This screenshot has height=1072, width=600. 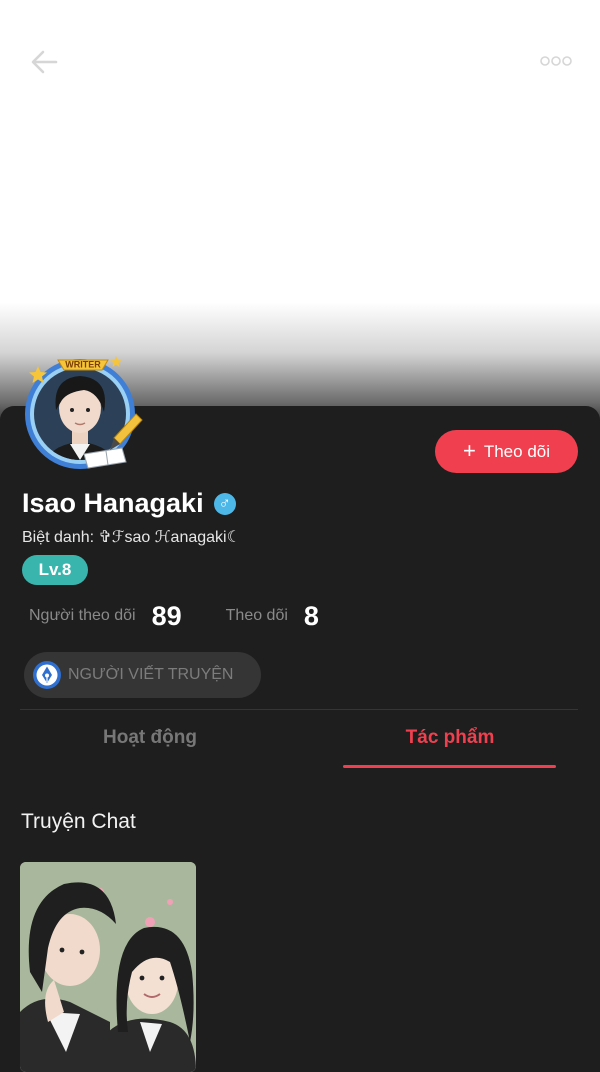 I want to click on following-count: 8, so click(x=311, y=616).